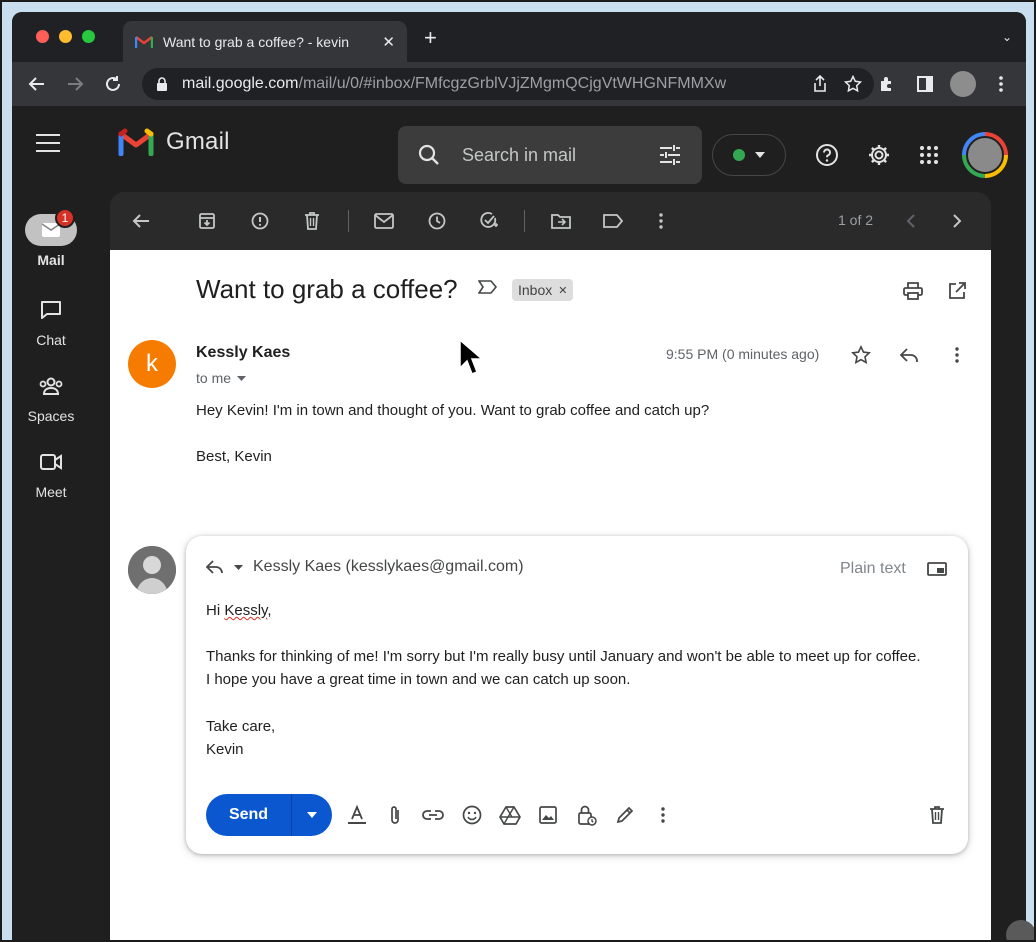 This screenshot has height=942, width=1036. Describe the element at coordinates (433, 815) in the screenshot. I see `insert-link-icon` at that location.